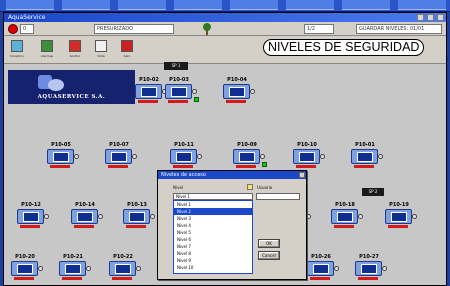 This screenshot has width=450, height=286. I want to click on unit-name: P10-03, so click(179, 80).